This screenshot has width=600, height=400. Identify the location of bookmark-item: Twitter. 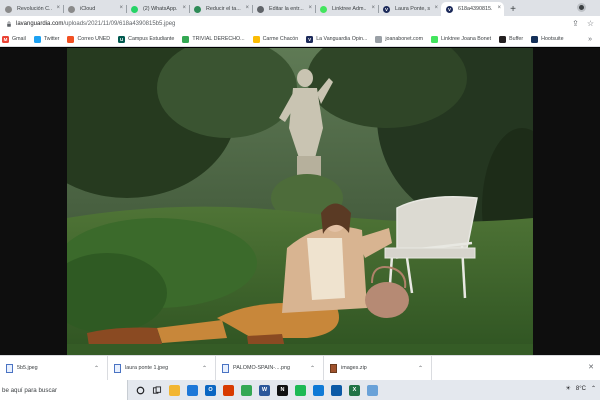
(46, 39).